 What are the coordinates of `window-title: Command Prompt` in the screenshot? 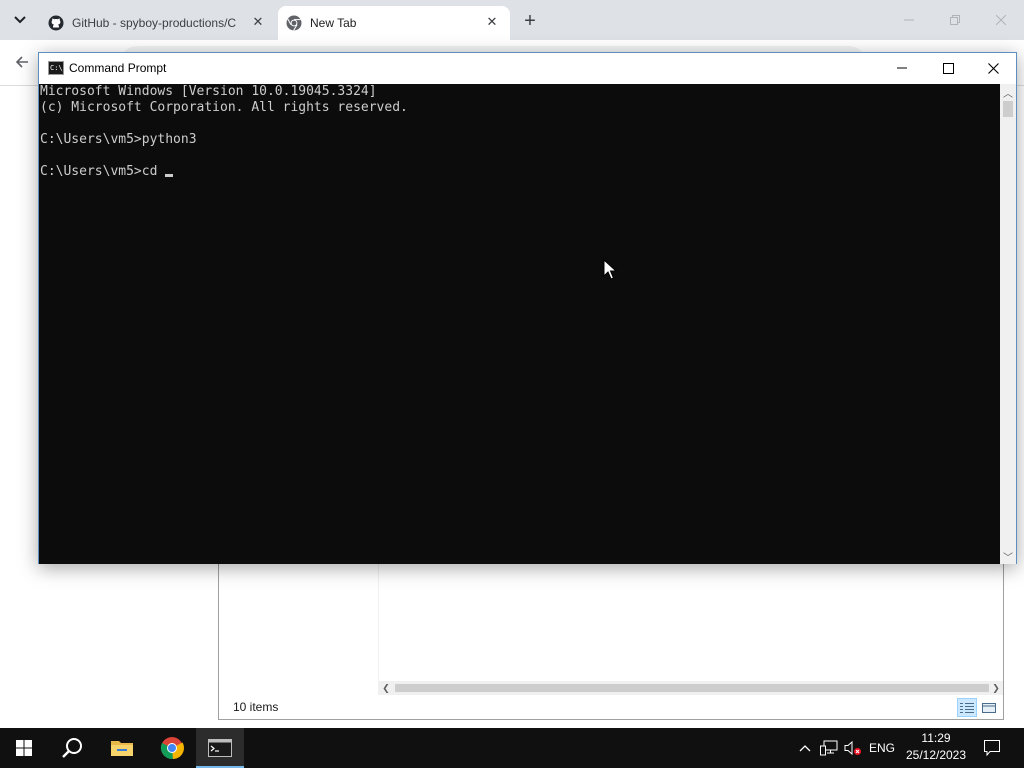 It's located at (118, 68).